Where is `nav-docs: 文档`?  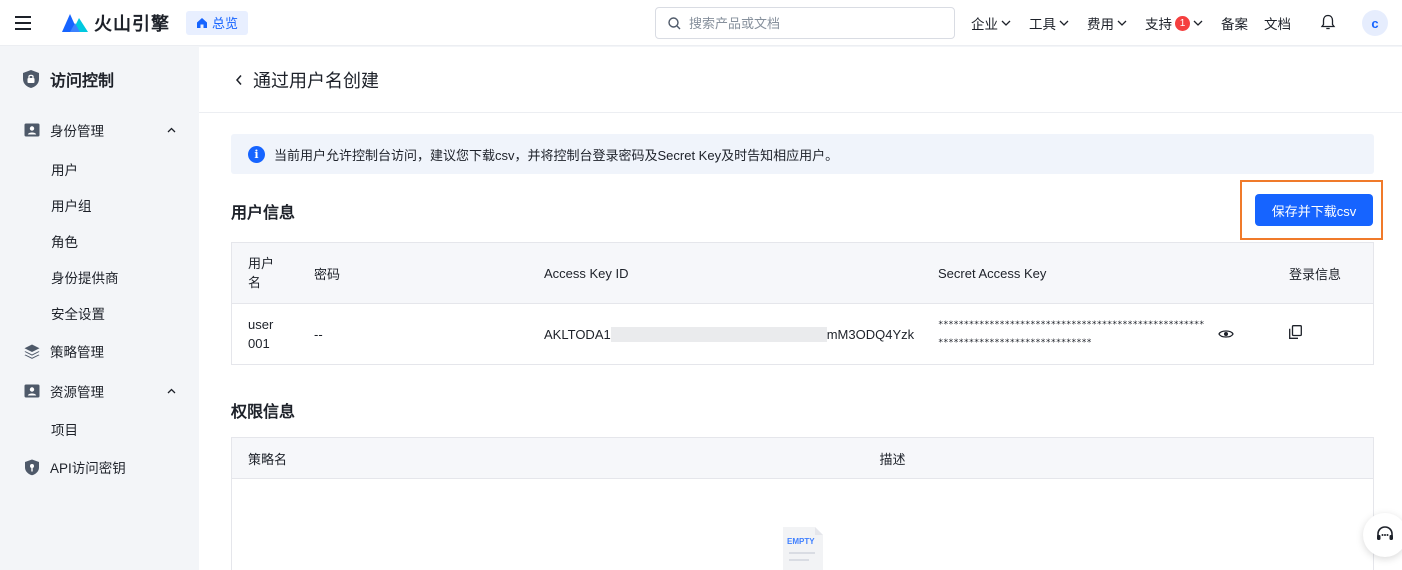
nav-docs: 文档 is located at coordinates (1277, 23).